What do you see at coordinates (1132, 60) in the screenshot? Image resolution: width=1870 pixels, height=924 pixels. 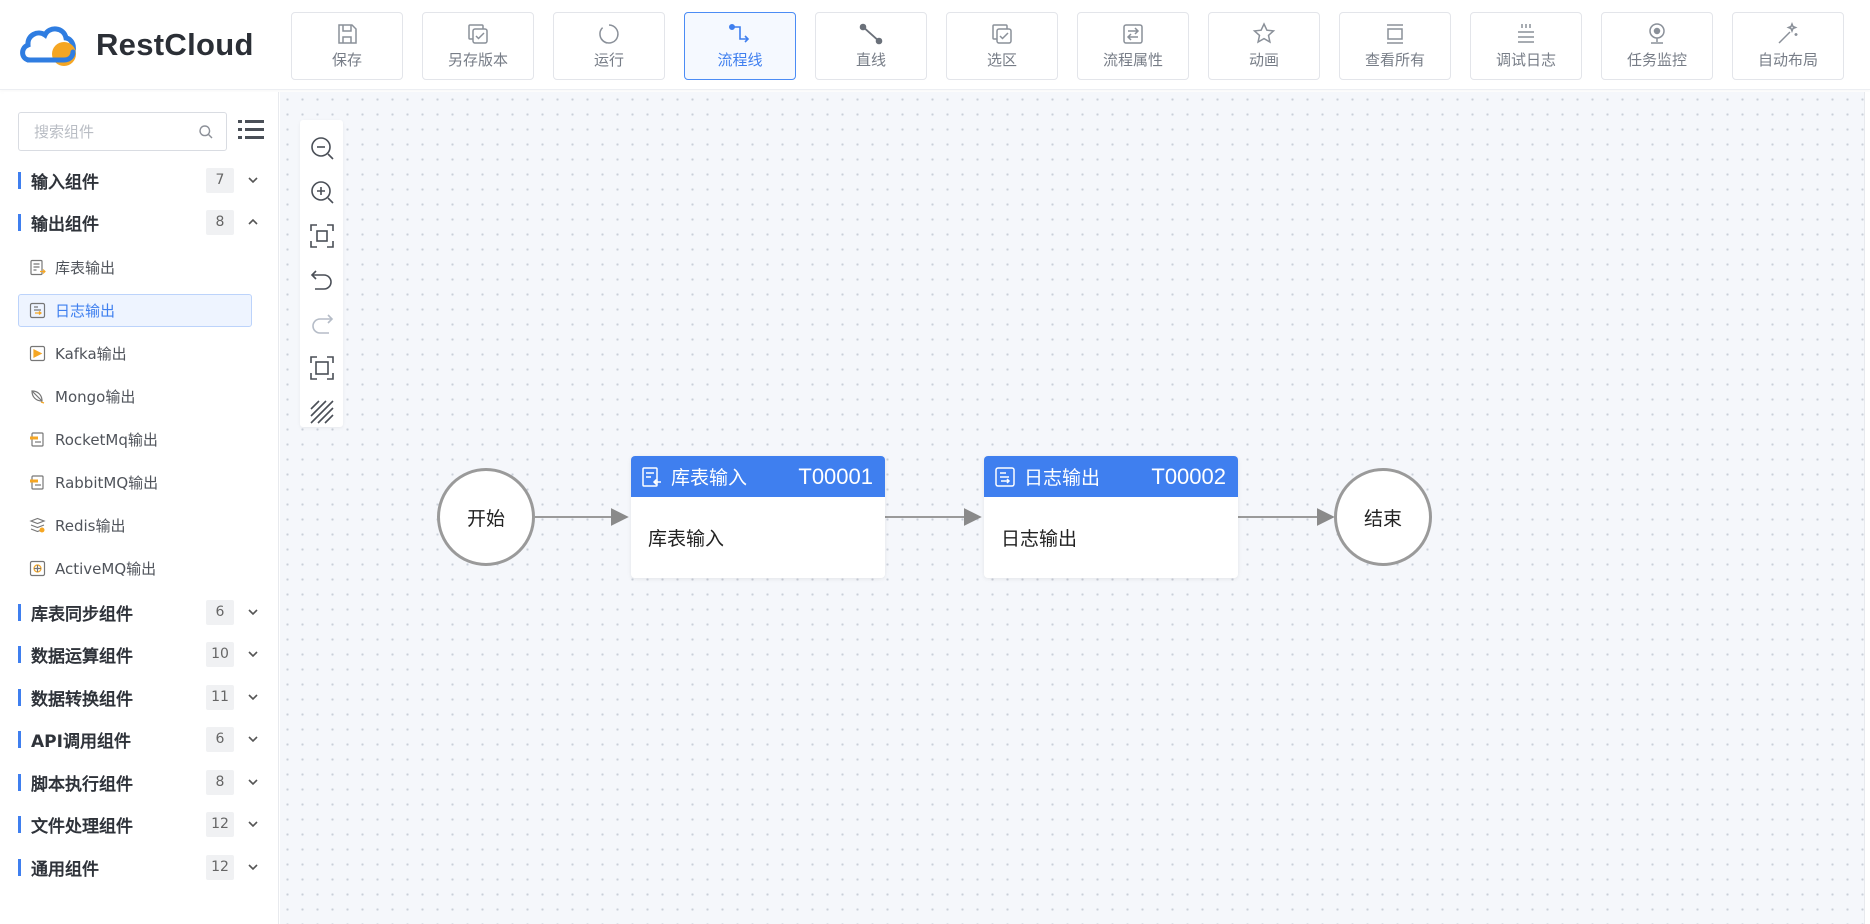 I see `flow-properties-label: 流程属性` at bounding box center [1132, 60].